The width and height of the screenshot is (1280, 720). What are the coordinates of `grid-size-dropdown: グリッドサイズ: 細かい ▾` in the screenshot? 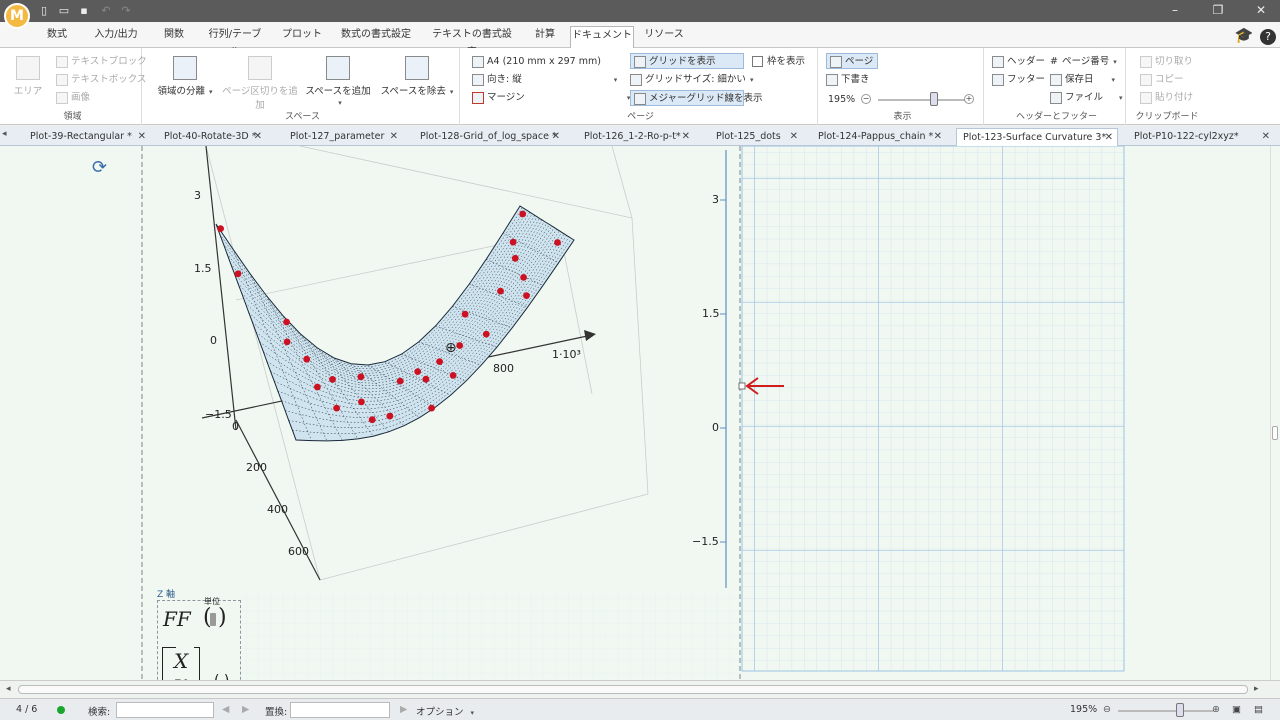 It's located at (691, 80).